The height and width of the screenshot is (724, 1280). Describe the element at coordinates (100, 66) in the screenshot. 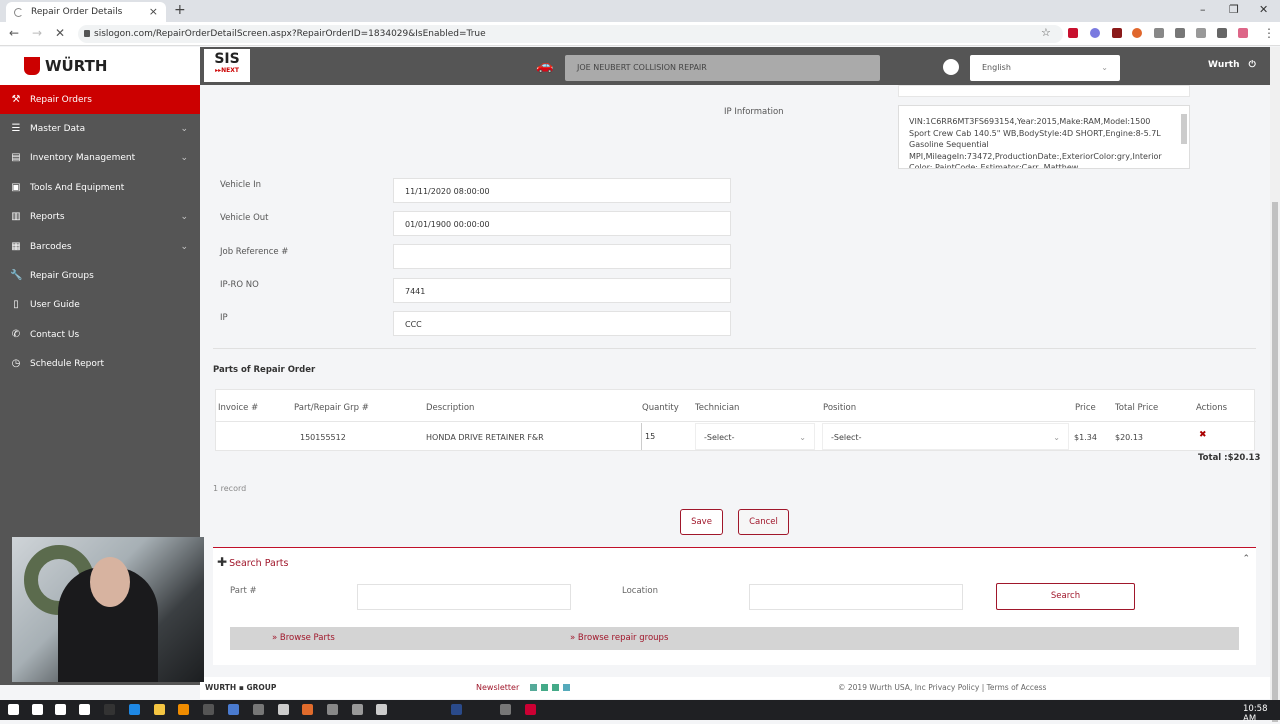

I see `wurth-logo: WÜRTH` at that location.